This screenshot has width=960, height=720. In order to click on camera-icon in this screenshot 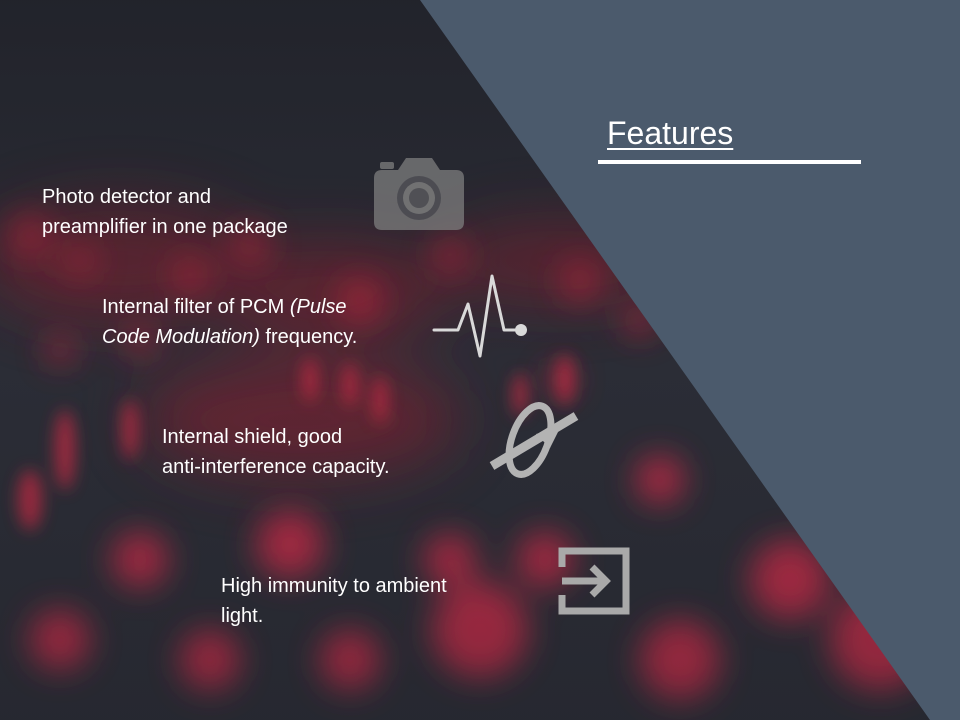, I will do `click(419, 194)`.